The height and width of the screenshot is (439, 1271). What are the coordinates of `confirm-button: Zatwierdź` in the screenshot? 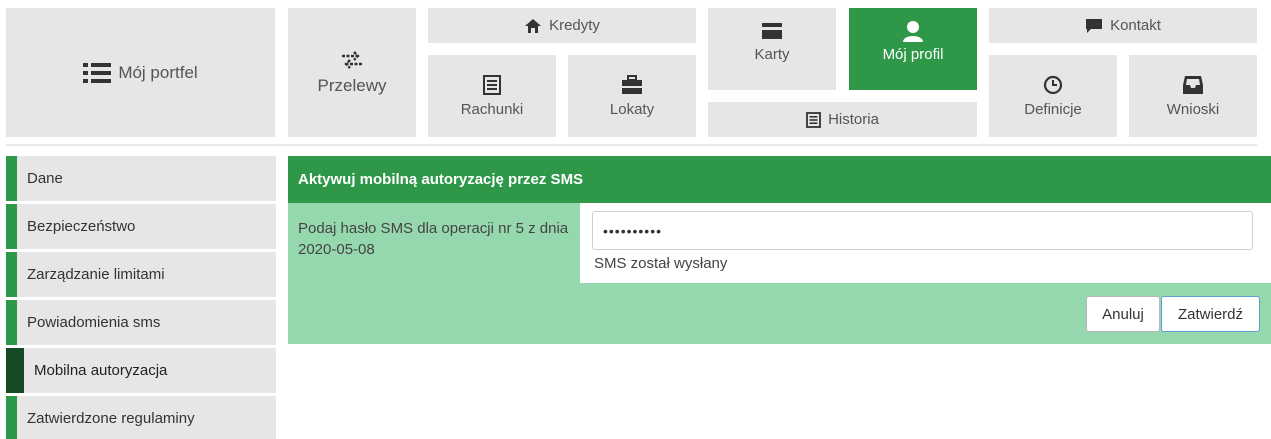 It's located at (1210, 314).